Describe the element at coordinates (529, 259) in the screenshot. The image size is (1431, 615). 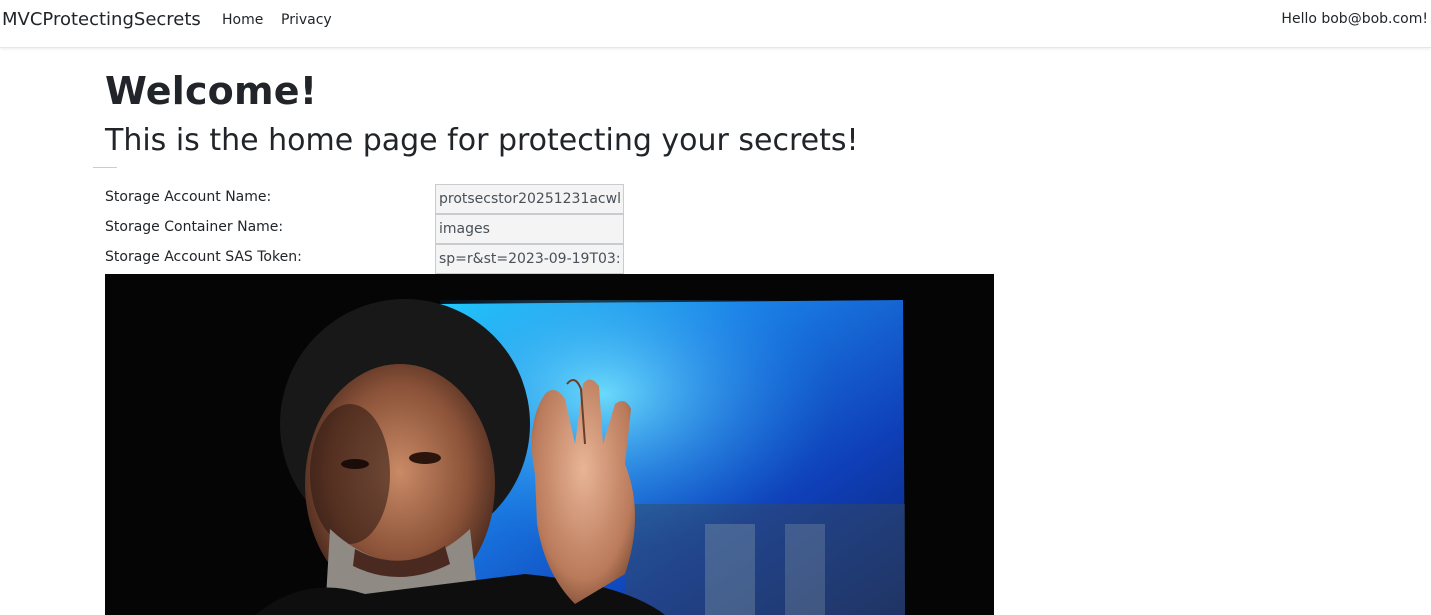
I see `storage-sas-token-field` at that location.